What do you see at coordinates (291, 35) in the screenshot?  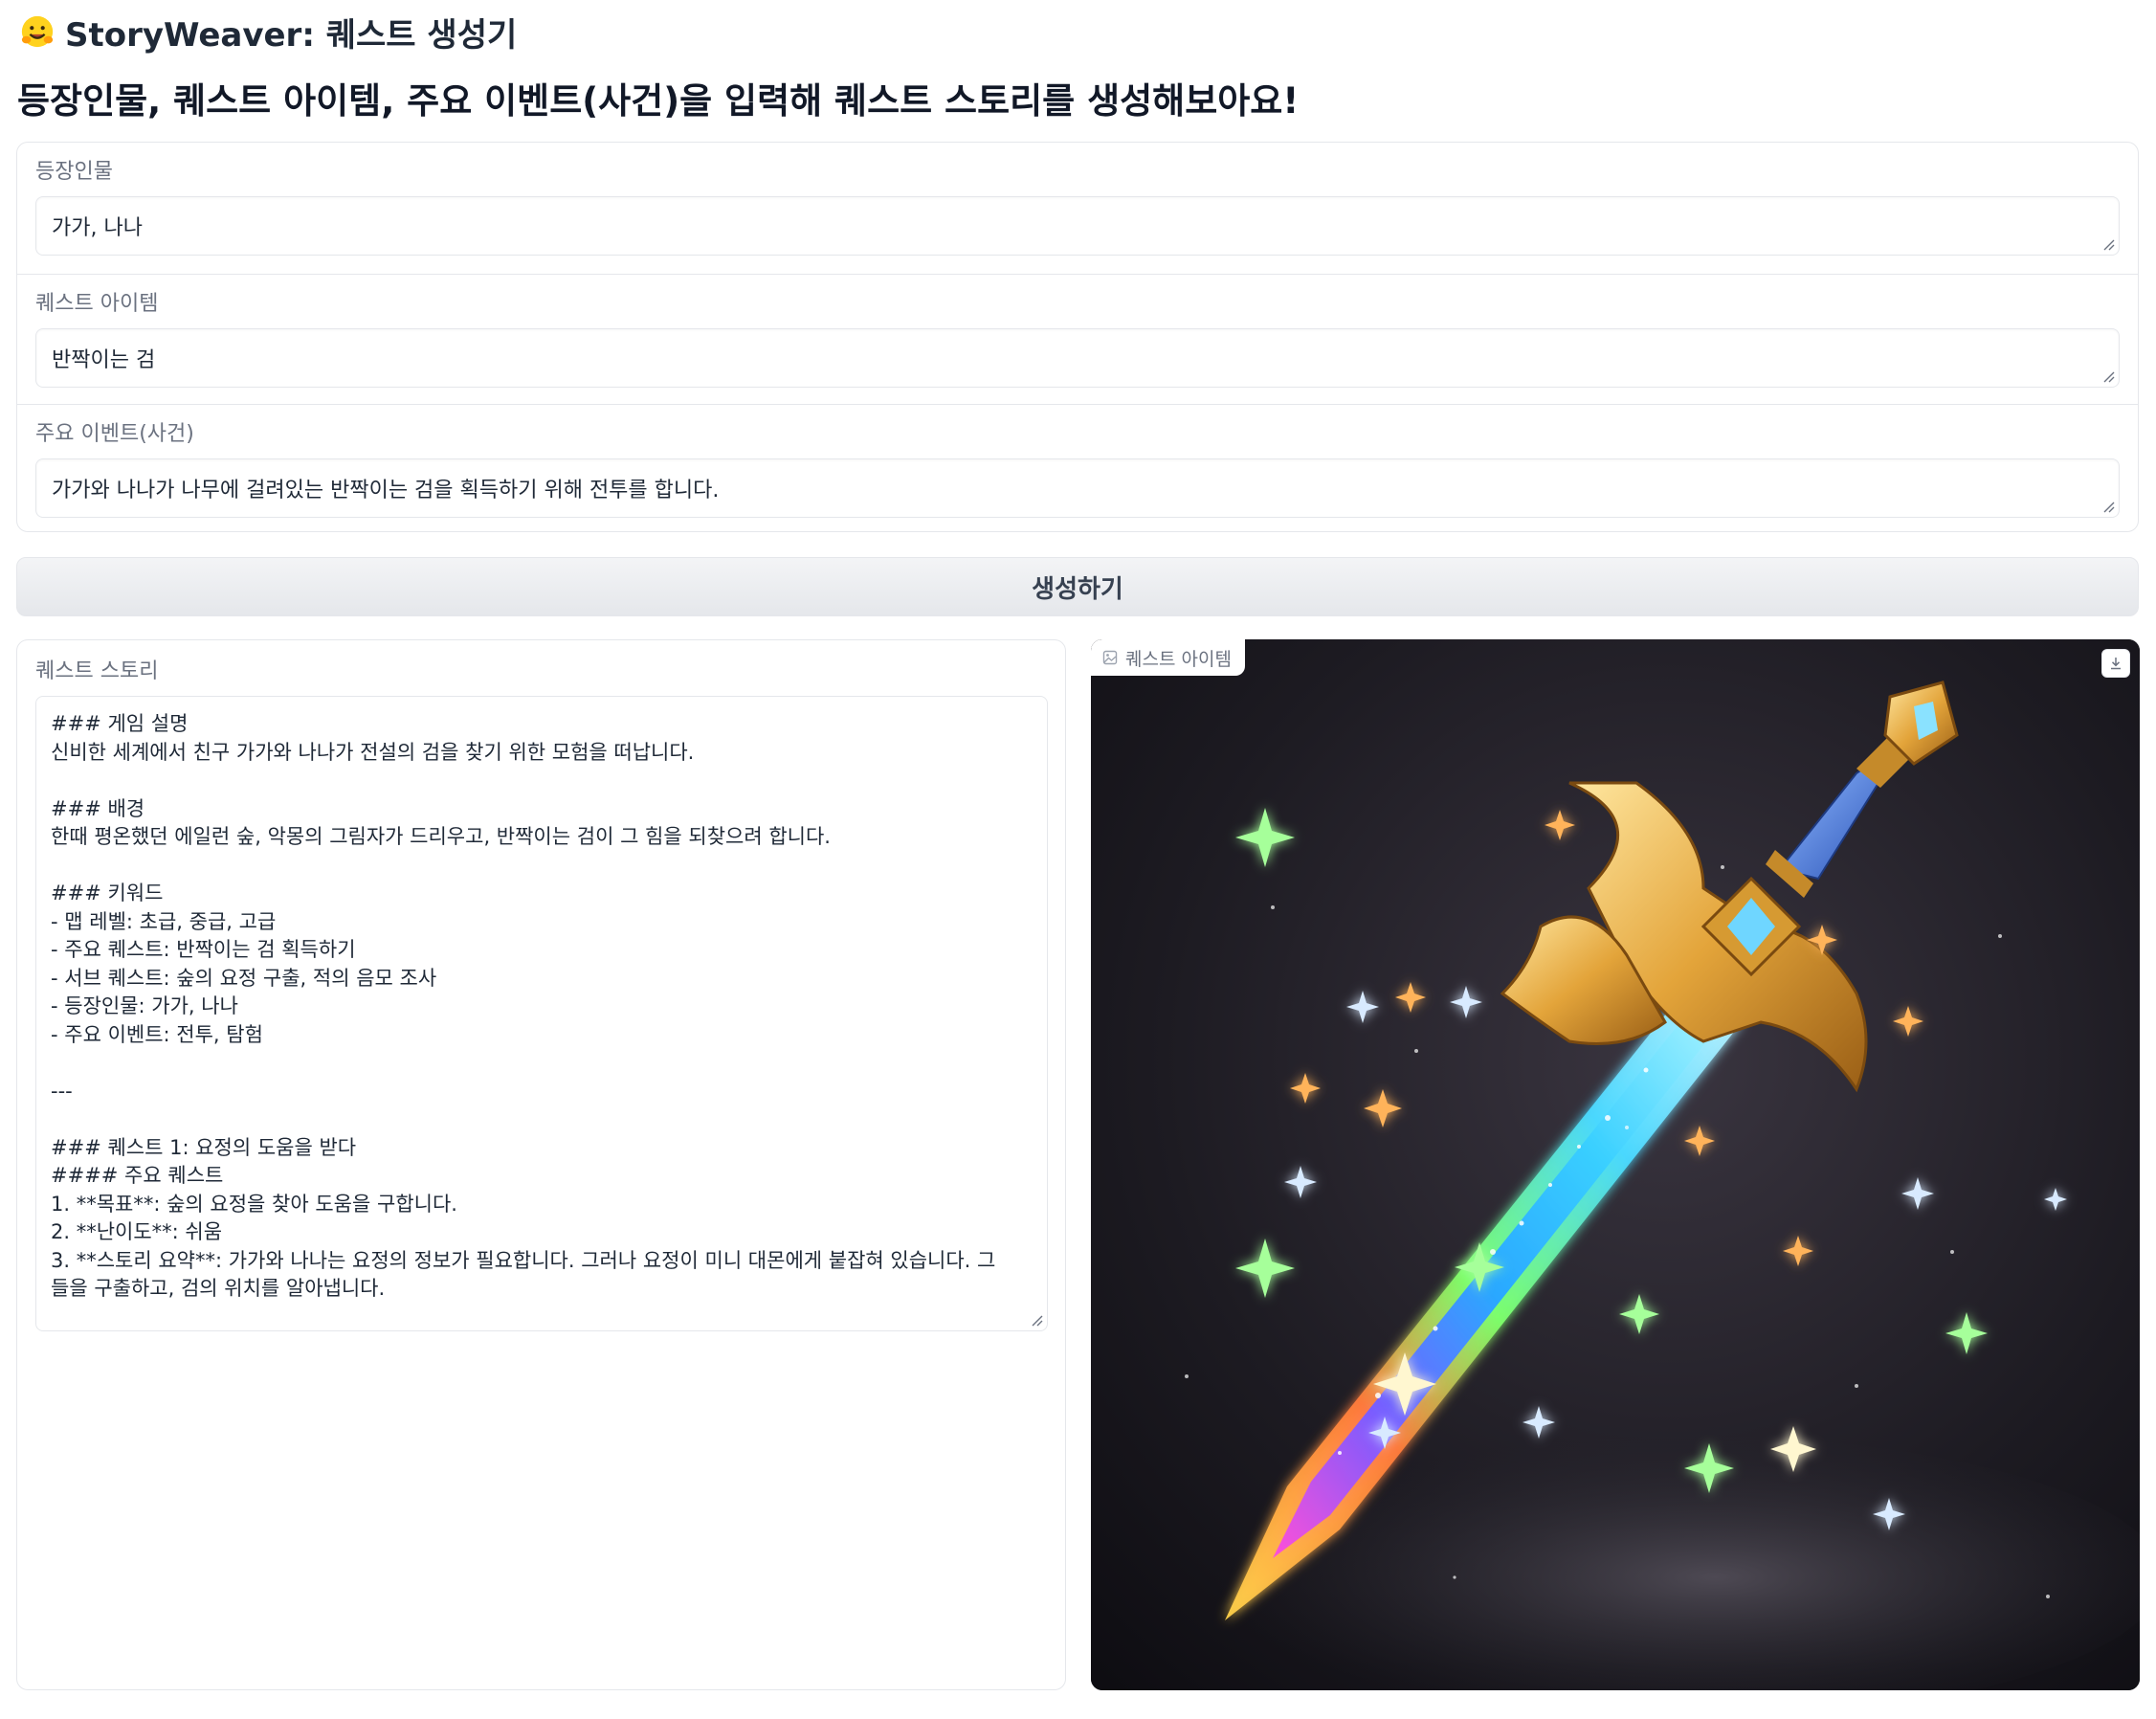 I see `app-title-text: StoryWeaver: 퀘스트 생성기` at bounding box center [291, 35].